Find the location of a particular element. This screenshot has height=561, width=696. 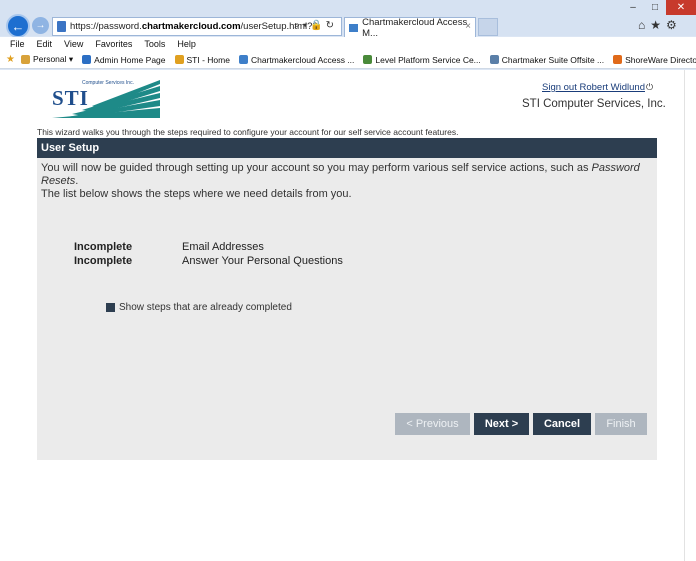

menu-help: Help is located at coordinates (186, 44).